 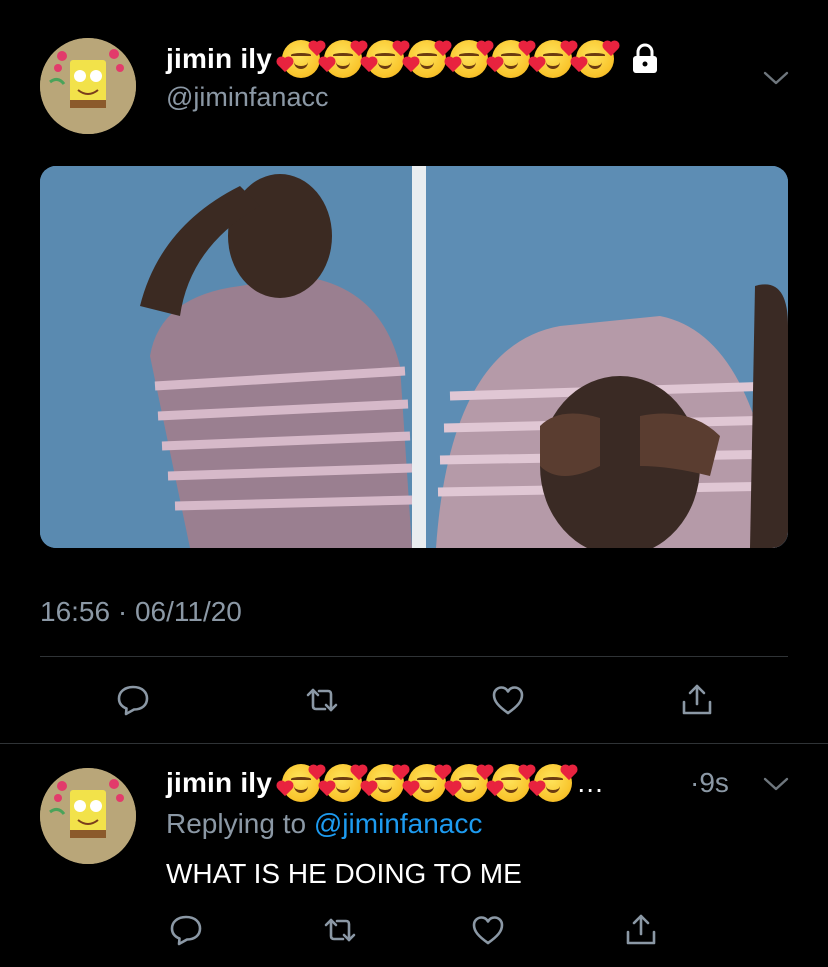 What do you see at coordinates (709, 783) in the screenshot?
I see `reply-time: ·9s` at bounding box center [709, 783].